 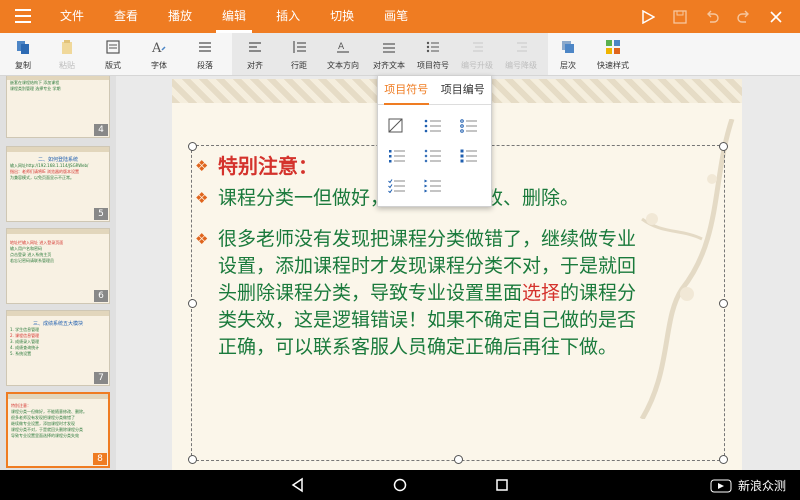 What do you see at coordinates (468, 126) in the screenshot?
I see `circle-bullet-icon` at bounding box center [468, 126].